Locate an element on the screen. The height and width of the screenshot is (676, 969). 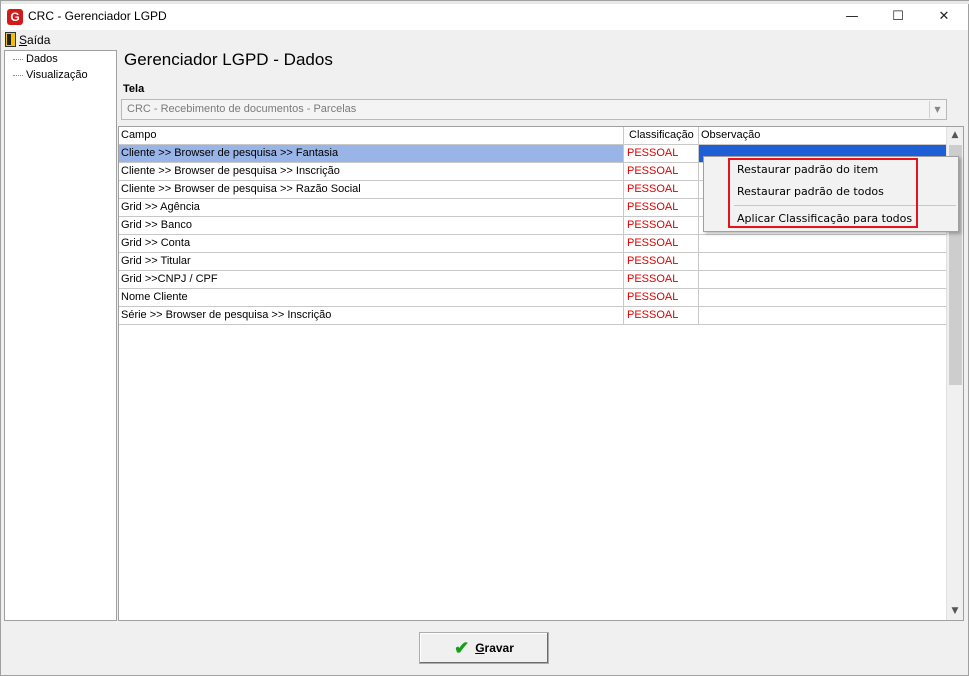
cell-campo: Grid >> Titular is located at coordinates (371, 261).